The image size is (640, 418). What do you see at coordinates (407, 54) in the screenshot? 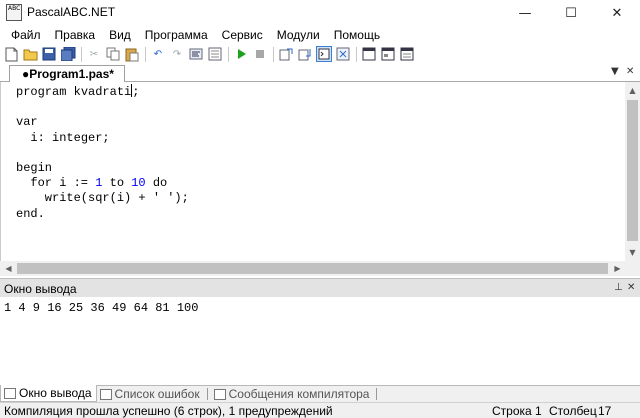
I see `form-designer-icon` at bounding box center [407, 54].